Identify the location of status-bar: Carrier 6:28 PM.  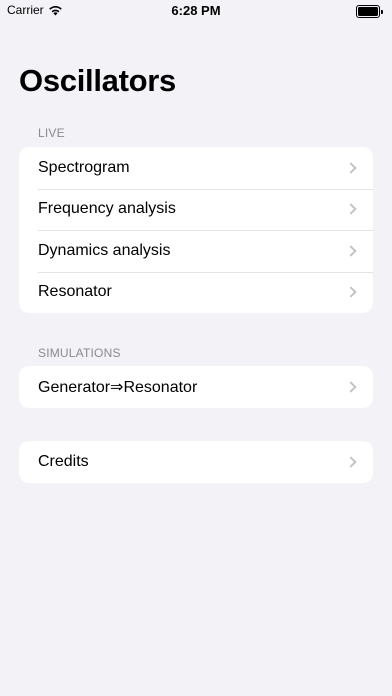
(196, 11).